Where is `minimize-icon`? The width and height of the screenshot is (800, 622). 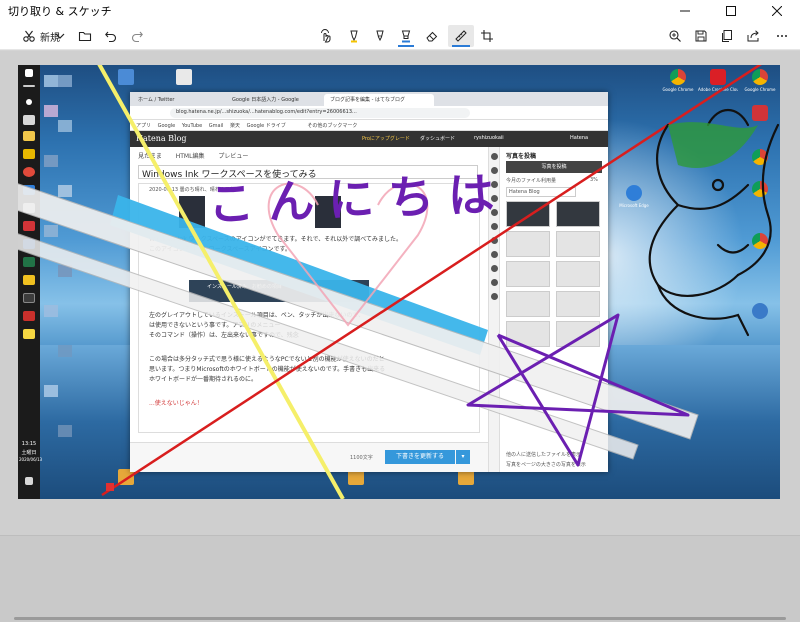 minimize-icon is located at coordinates (685, 11).